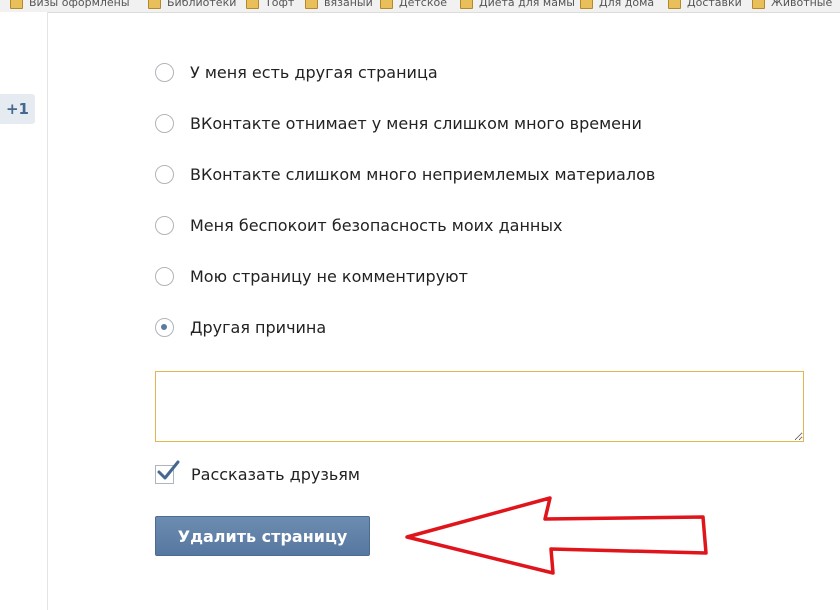 Image resolution: width=840 pixels, height=610 pixels. Describe the element at coordinates (275, 474) in the screenshot. I see `tell-friends-label: Рассказать друзьям` at that location.